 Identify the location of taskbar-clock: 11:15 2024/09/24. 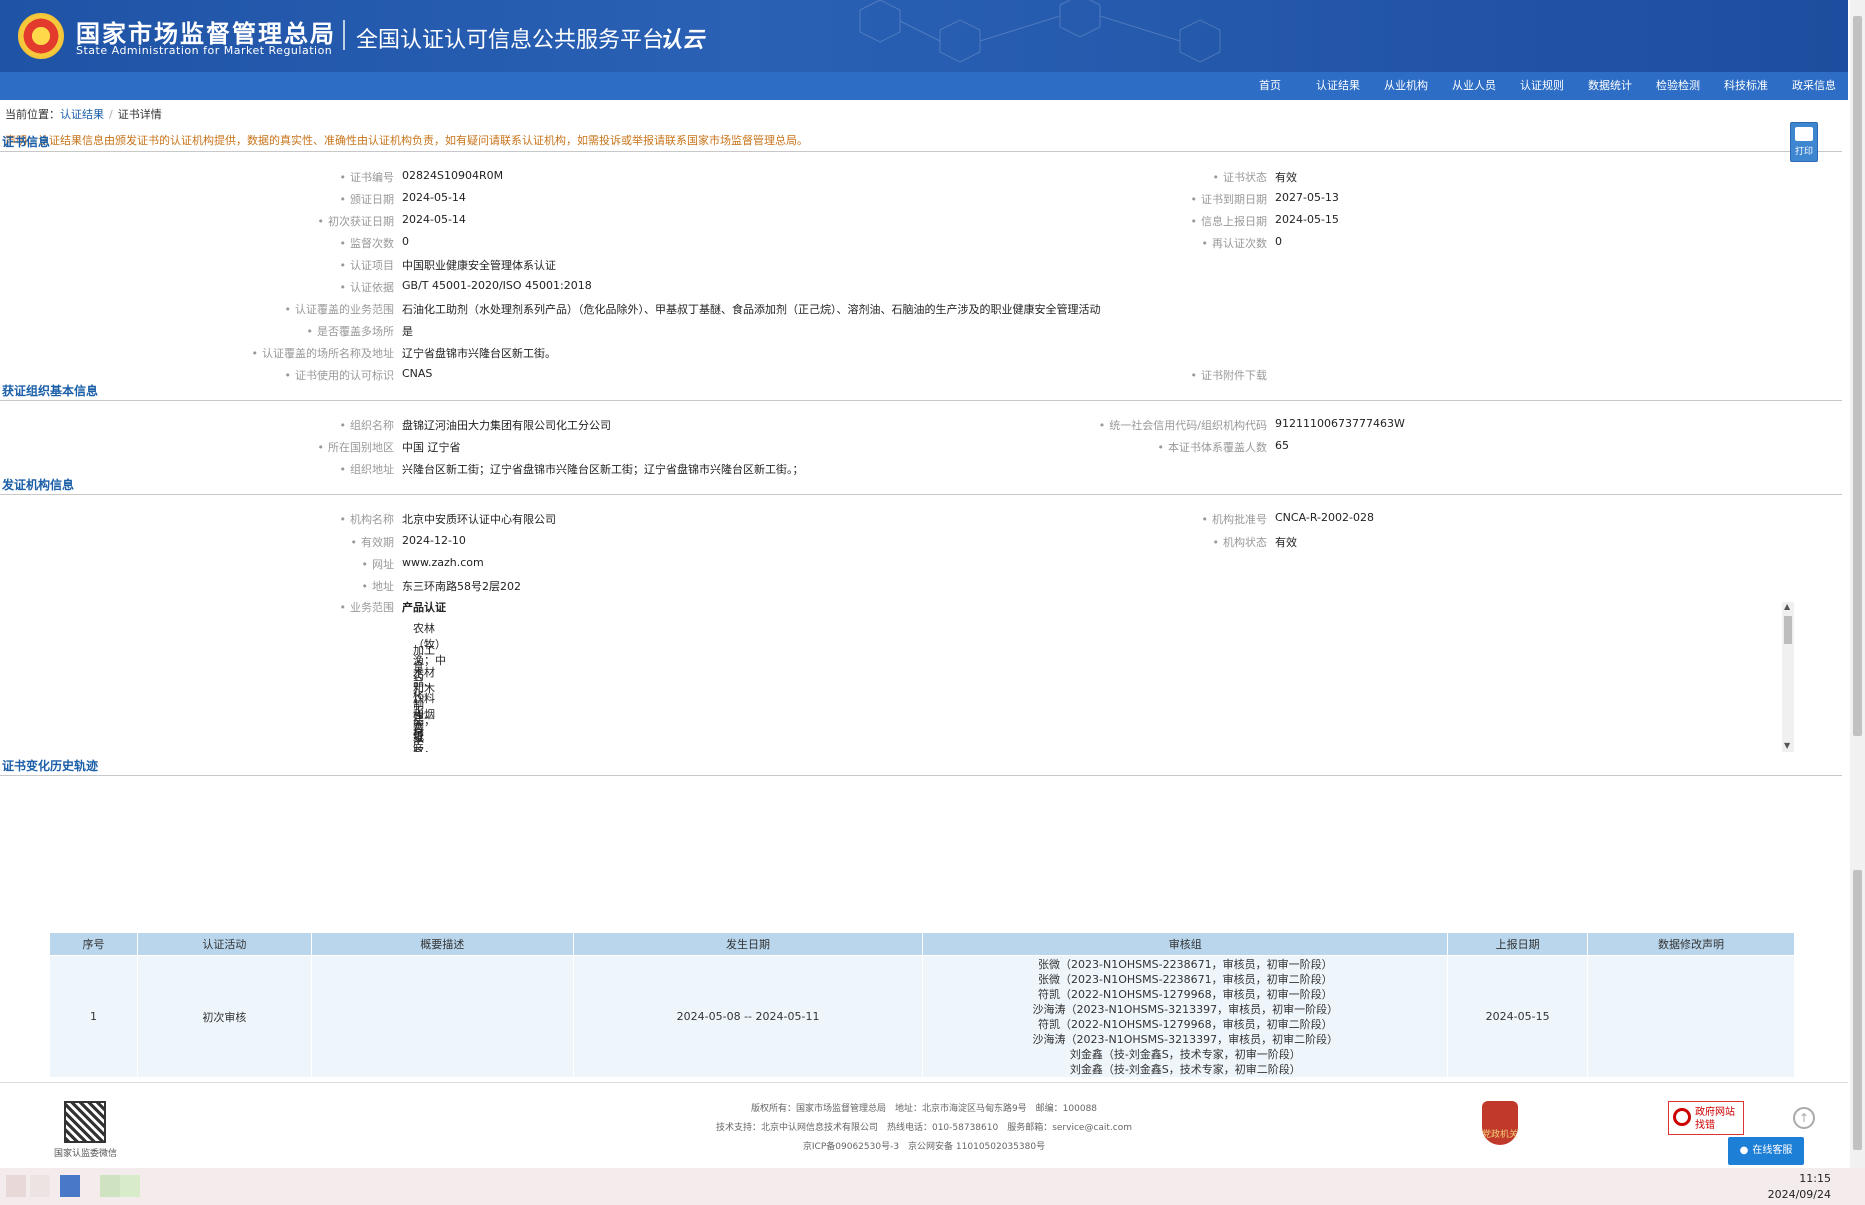
(1799, 1187).